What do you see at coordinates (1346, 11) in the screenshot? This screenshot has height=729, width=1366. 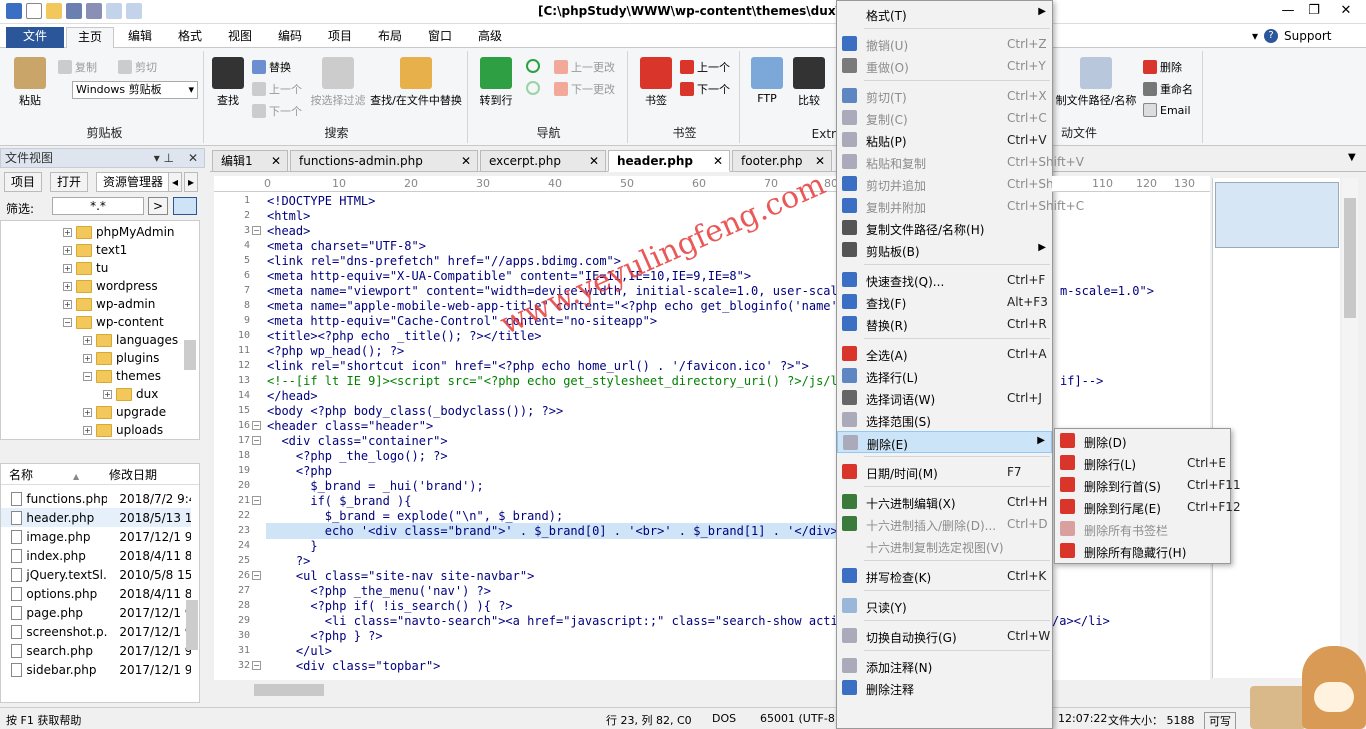 I see `close-button: ✕` at bounding box center [1346, 11].